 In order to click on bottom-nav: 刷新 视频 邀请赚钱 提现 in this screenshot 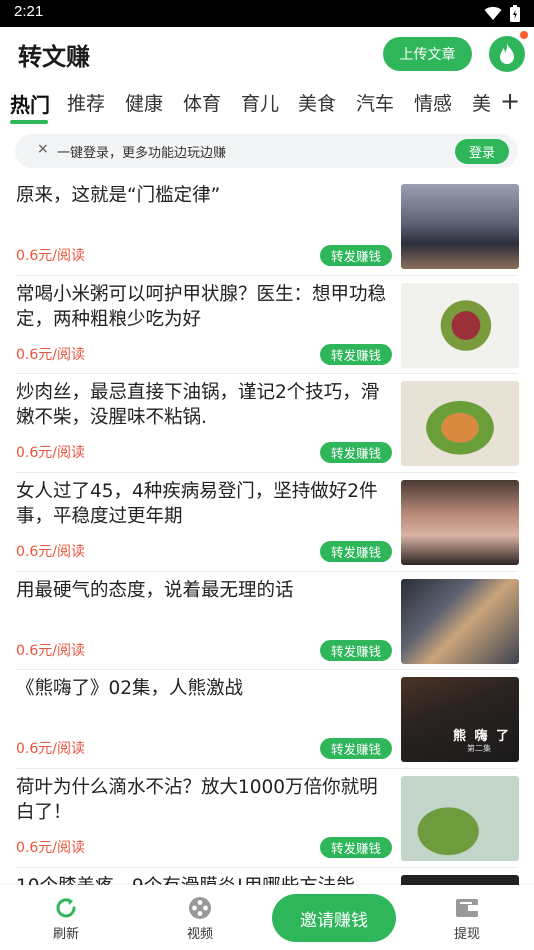, I will do `click(267, 917)`.